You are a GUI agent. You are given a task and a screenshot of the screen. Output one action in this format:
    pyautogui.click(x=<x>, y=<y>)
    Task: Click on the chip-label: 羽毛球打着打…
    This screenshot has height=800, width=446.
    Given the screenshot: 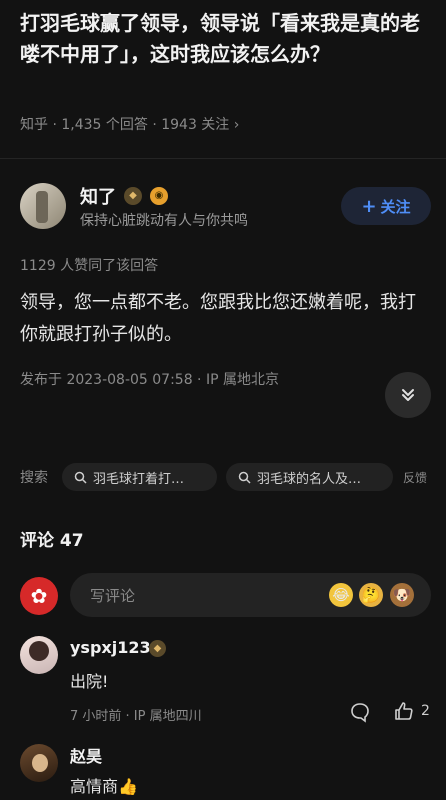 What is the action you would take?
    pyautogui.click(x=139, y=479)
    